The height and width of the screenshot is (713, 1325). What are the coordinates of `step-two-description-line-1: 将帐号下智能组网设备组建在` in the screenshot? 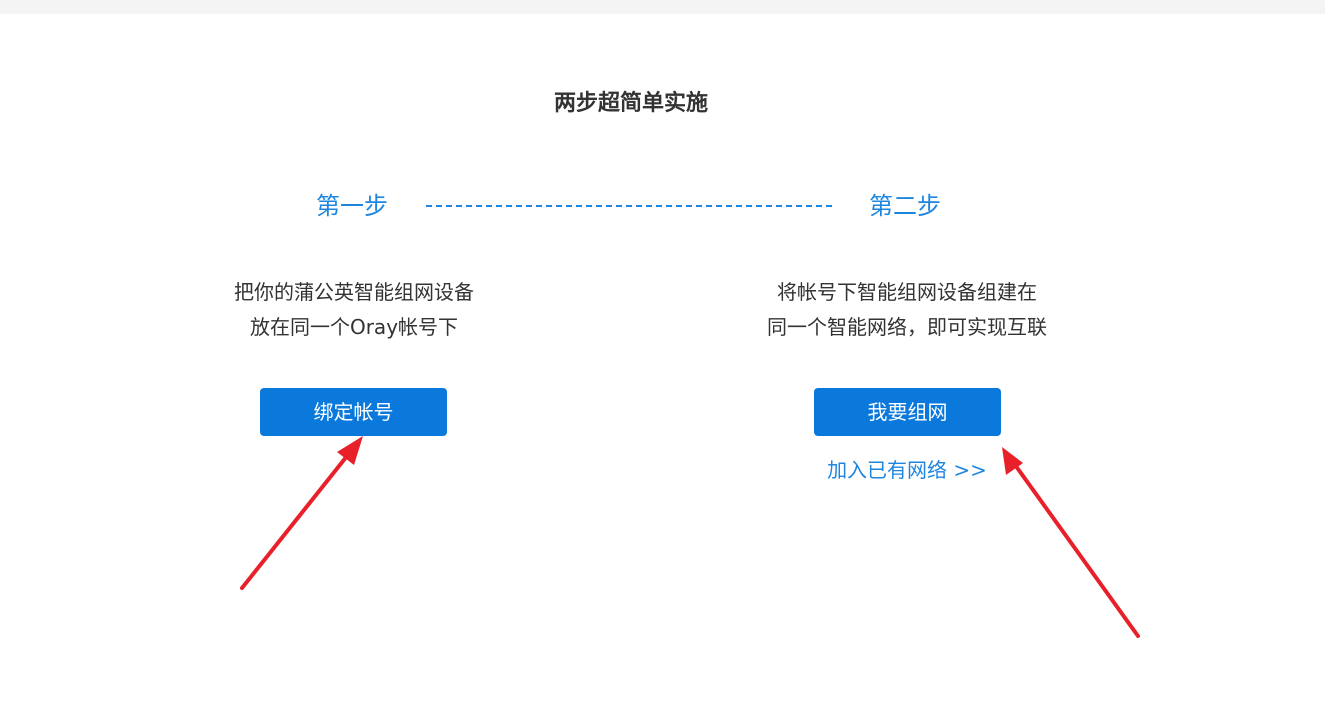 It's located at (907, 292).